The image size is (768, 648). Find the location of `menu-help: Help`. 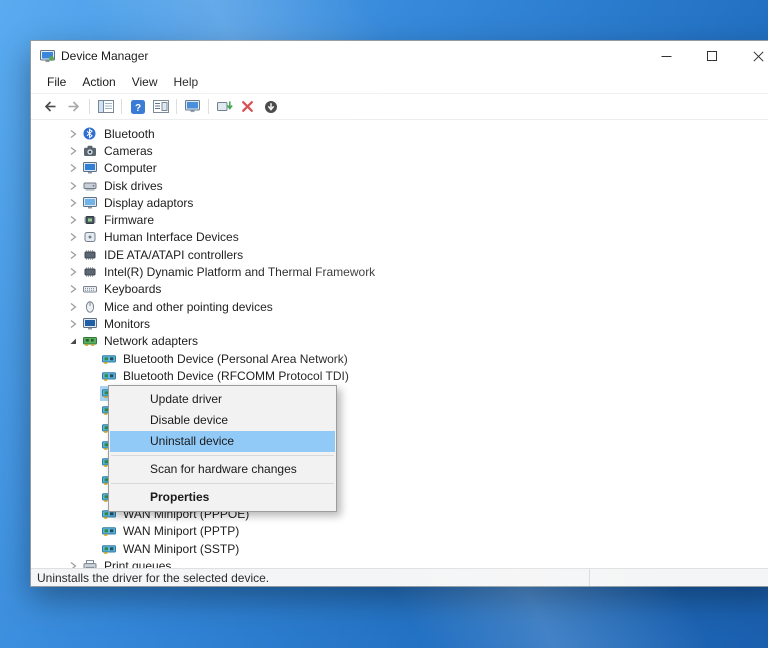

menu-help: Help is located at coordinates (186, 82).